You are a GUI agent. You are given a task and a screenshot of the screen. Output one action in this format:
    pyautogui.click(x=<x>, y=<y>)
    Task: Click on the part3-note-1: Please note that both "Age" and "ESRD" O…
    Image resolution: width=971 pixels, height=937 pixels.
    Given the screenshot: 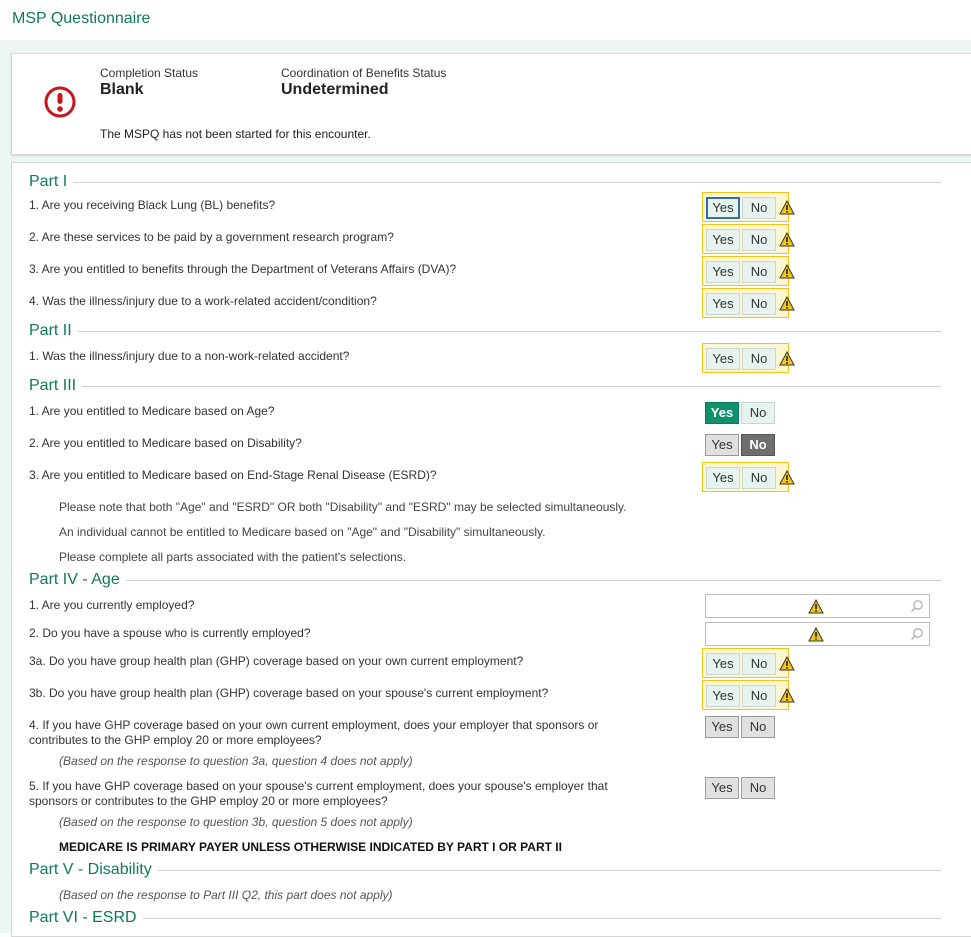 What is the action you would take?
    pyautogui.click(x=343, y=507)
    